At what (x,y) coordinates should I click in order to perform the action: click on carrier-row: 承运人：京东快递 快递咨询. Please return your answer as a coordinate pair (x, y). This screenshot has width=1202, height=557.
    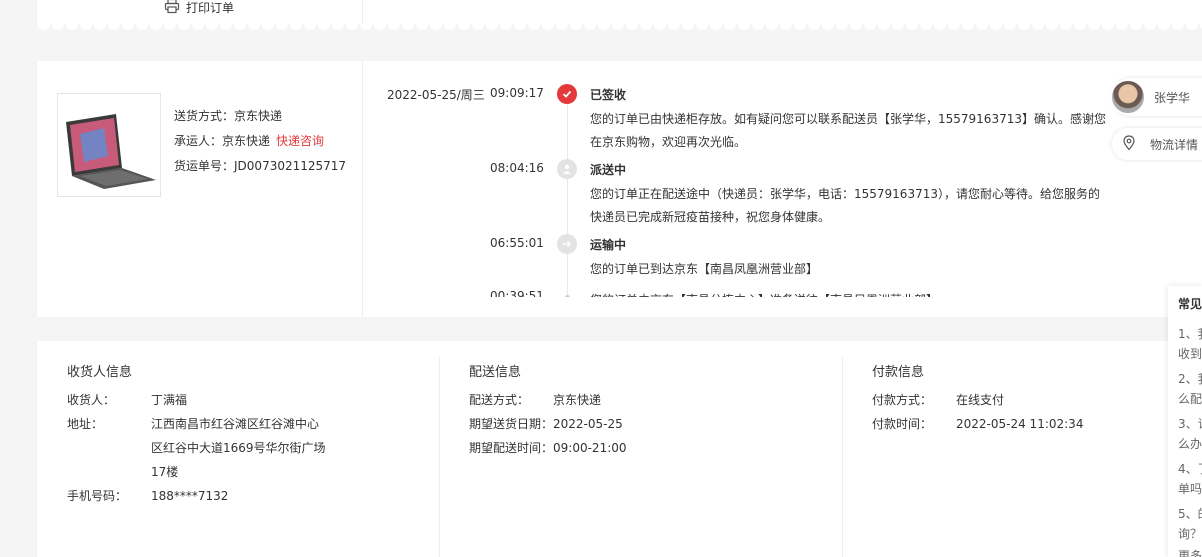
    Looking at the image, I should click on (249, 141).